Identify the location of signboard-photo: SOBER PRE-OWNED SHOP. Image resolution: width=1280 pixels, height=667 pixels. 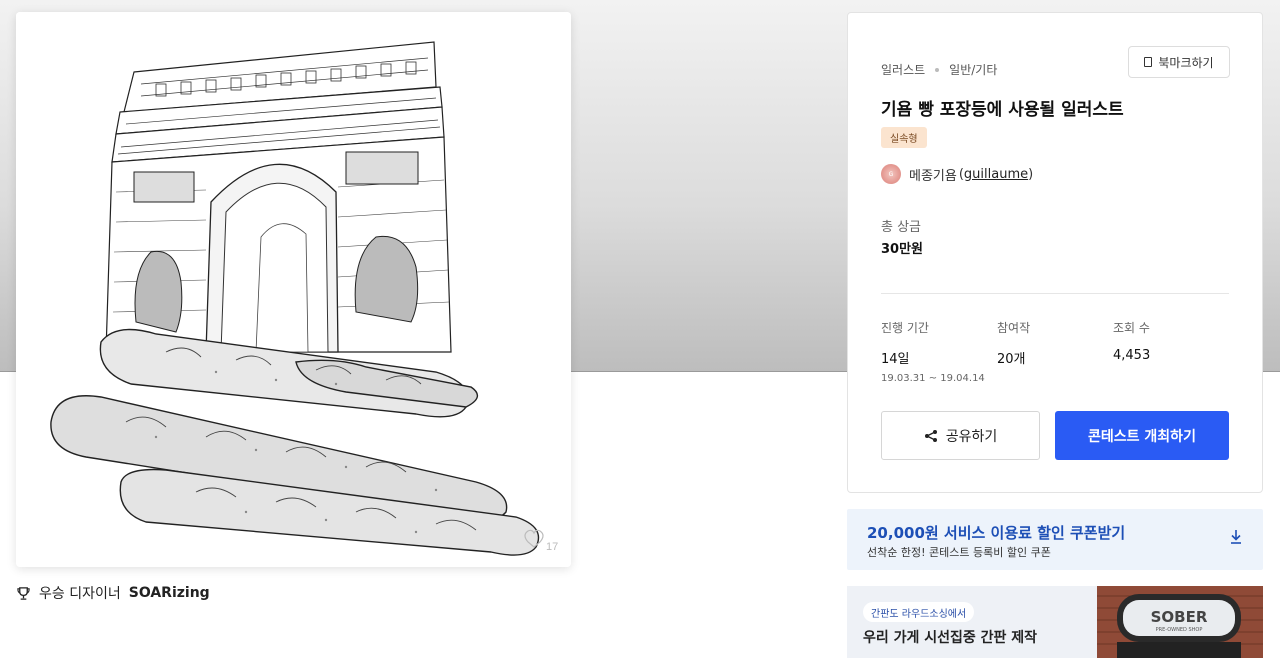
(1180, 622).